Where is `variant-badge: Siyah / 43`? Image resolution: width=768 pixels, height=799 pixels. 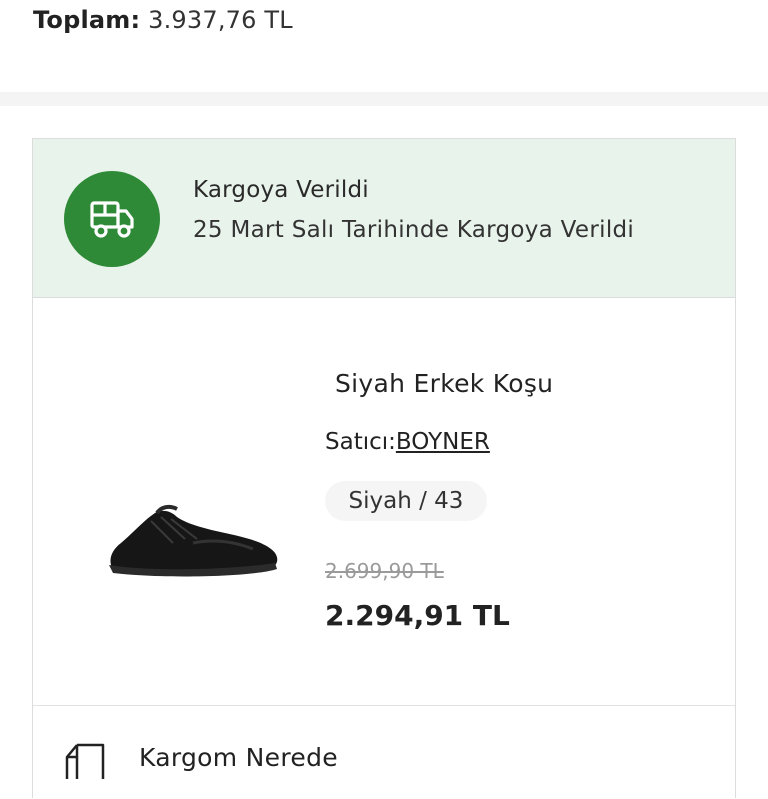
variant-badge: Siyah / 43 is located at coordinates (406, 501).